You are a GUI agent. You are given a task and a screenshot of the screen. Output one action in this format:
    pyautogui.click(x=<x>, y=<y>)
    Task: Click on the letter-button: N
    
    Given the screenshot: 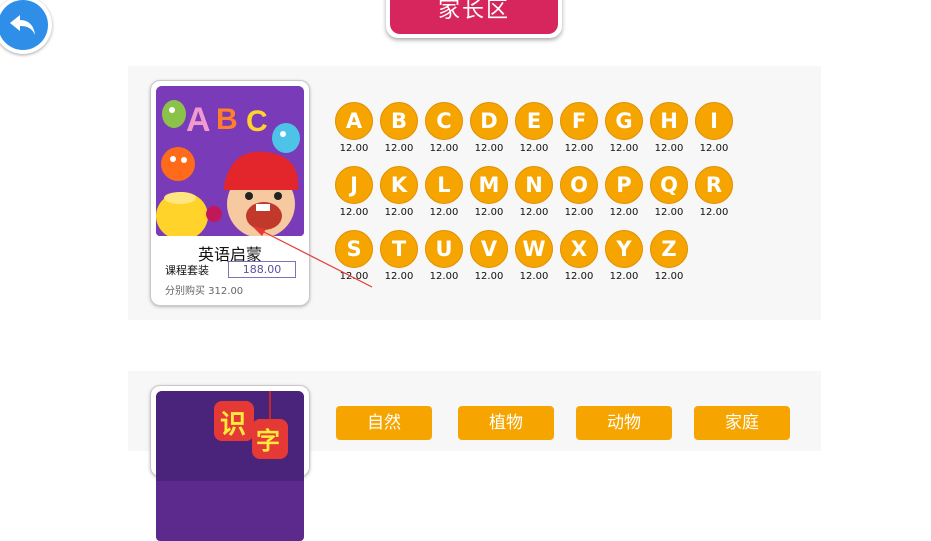 What is the action you would take?
    pyautogui.click(x=534, y=185)
    